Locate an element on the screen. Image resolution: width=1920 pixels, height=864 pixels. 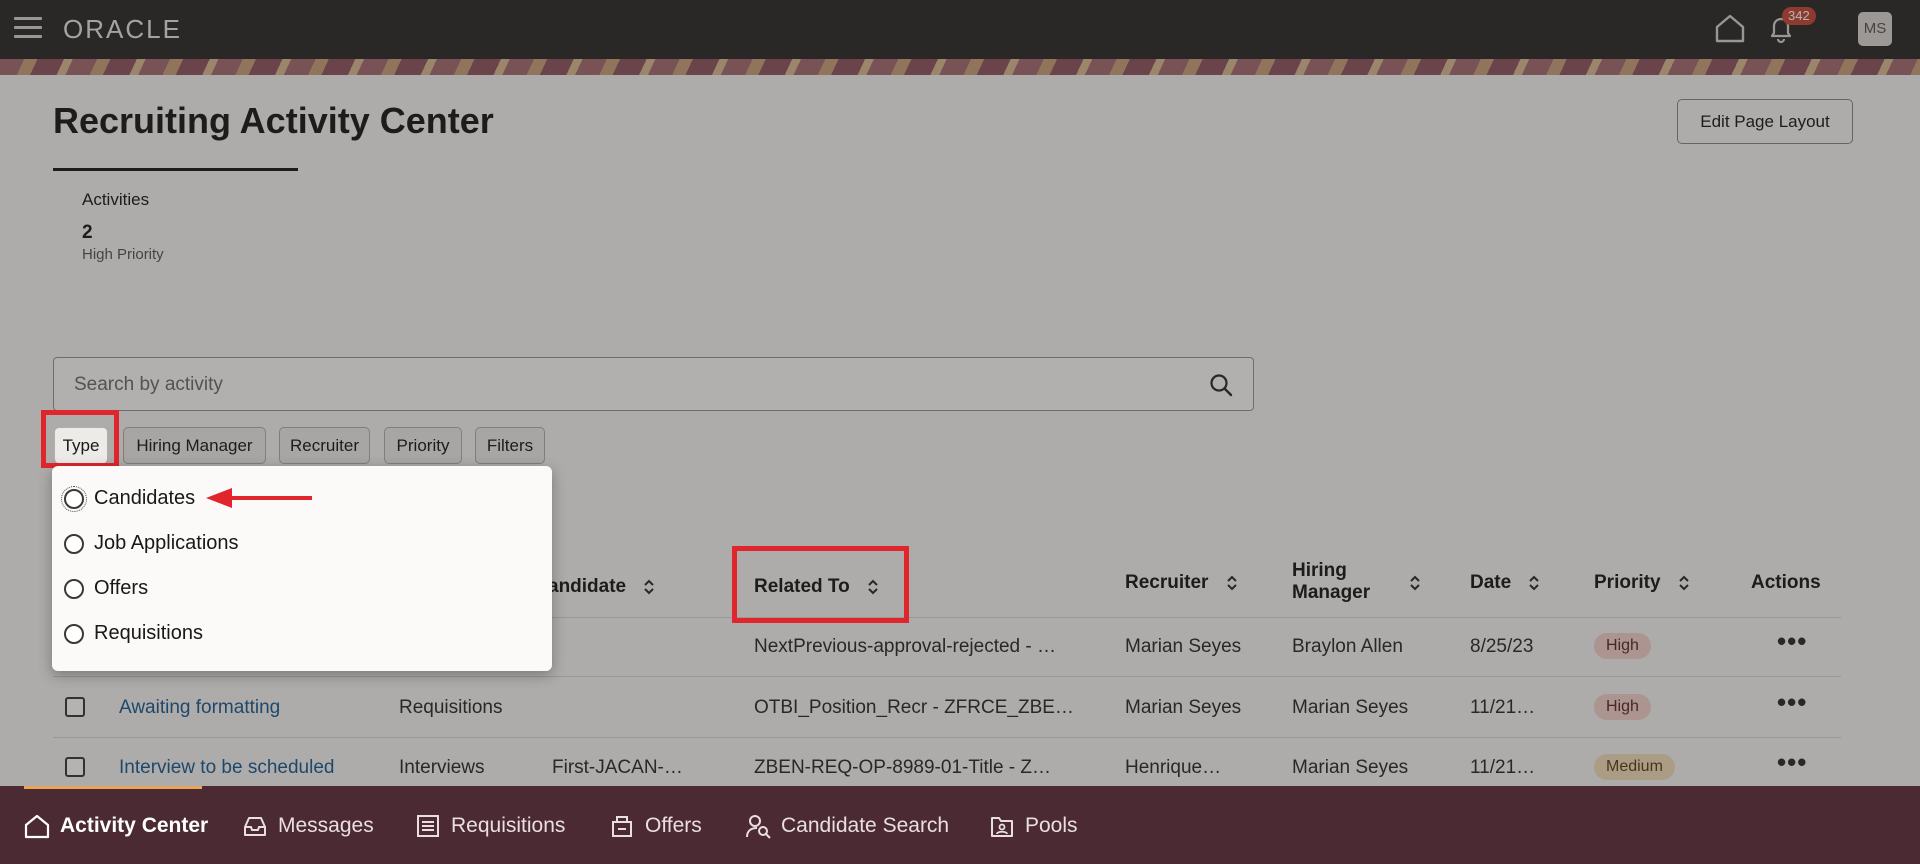
activity-link: Awaiting formatting is located at coordinates (199, 708).